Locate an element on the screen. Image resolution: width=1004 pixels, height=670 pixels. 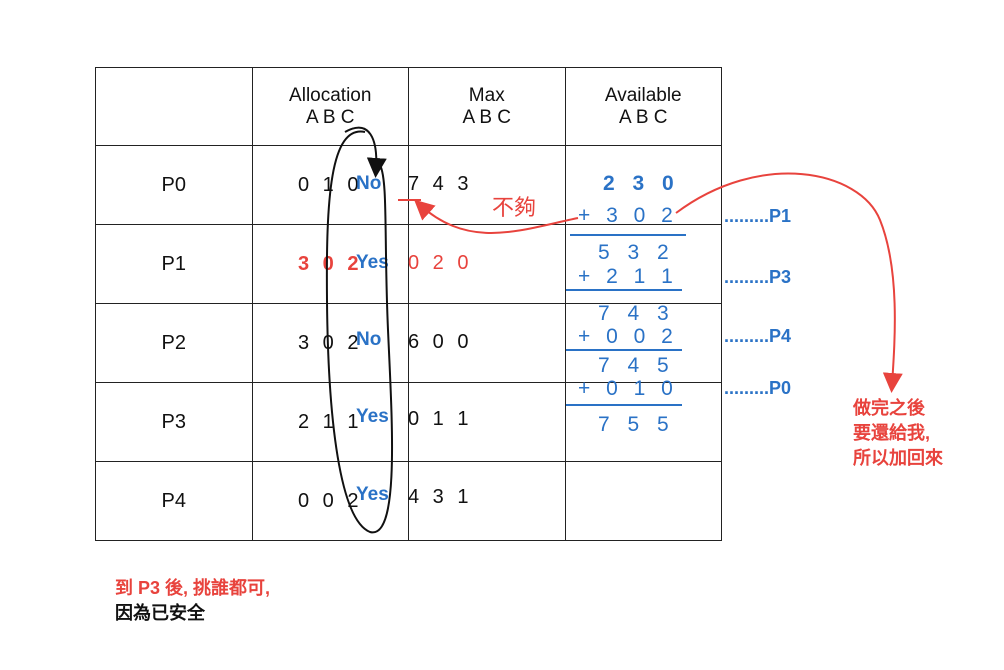
bottom-note: 到 P3 後, 挑誰都可, 因為已安全 is located at coordinates (192, 601).